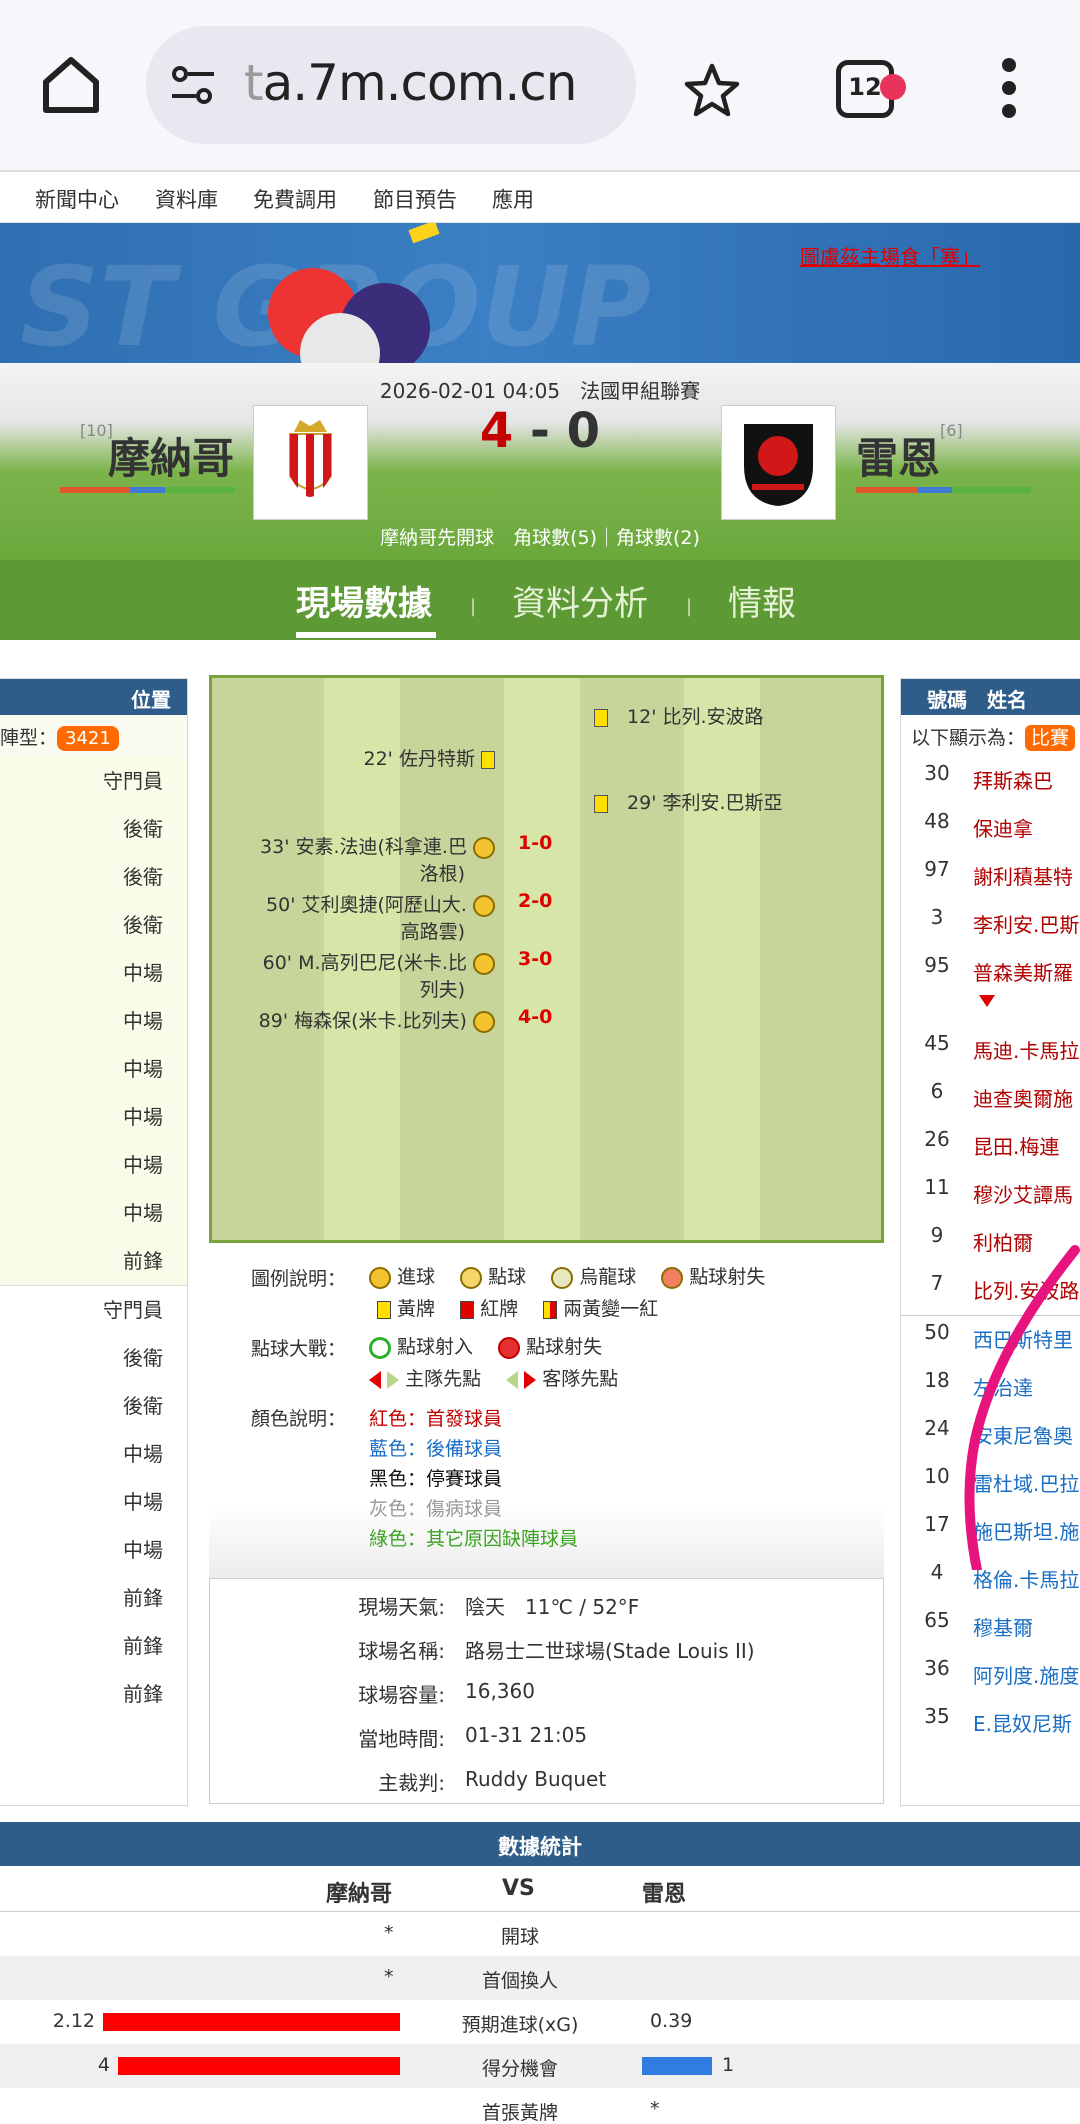  Describe the element at coordinates (375, 1379) in the screenshot. I see `home-first-icon` at that location.